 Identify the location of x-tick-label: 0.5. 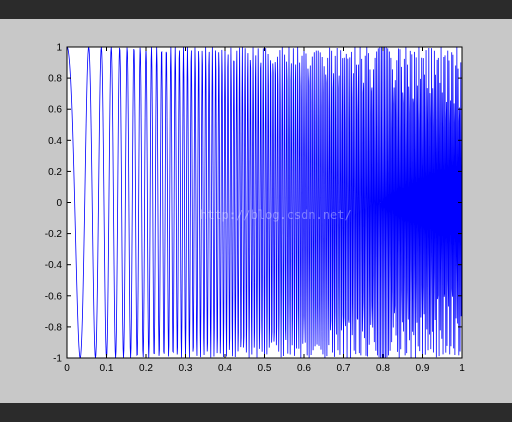
(265, 368).